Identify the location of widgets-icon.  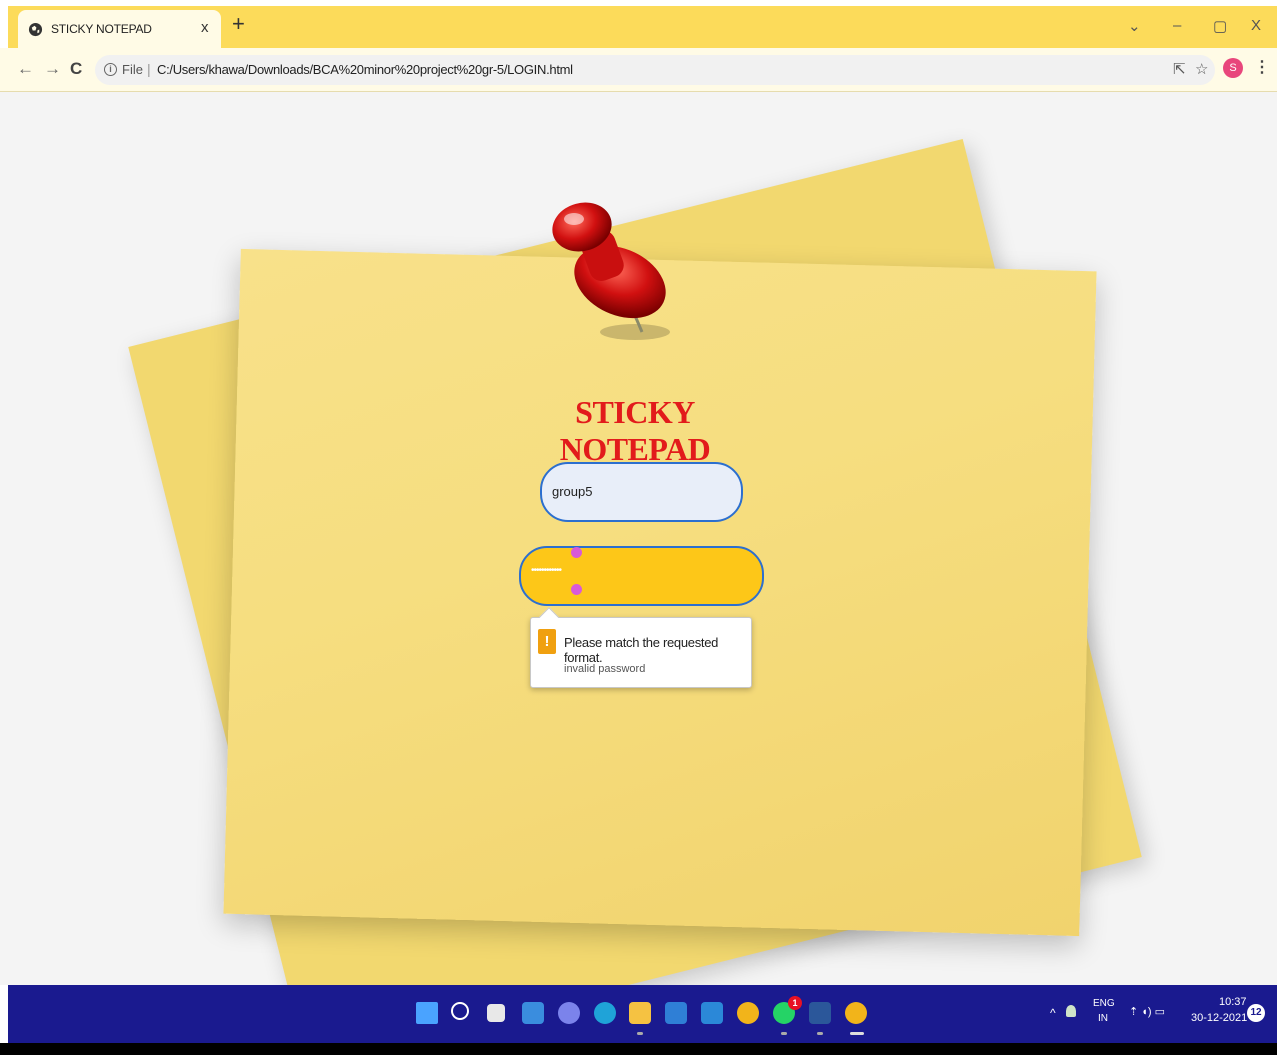
(533, 1013).